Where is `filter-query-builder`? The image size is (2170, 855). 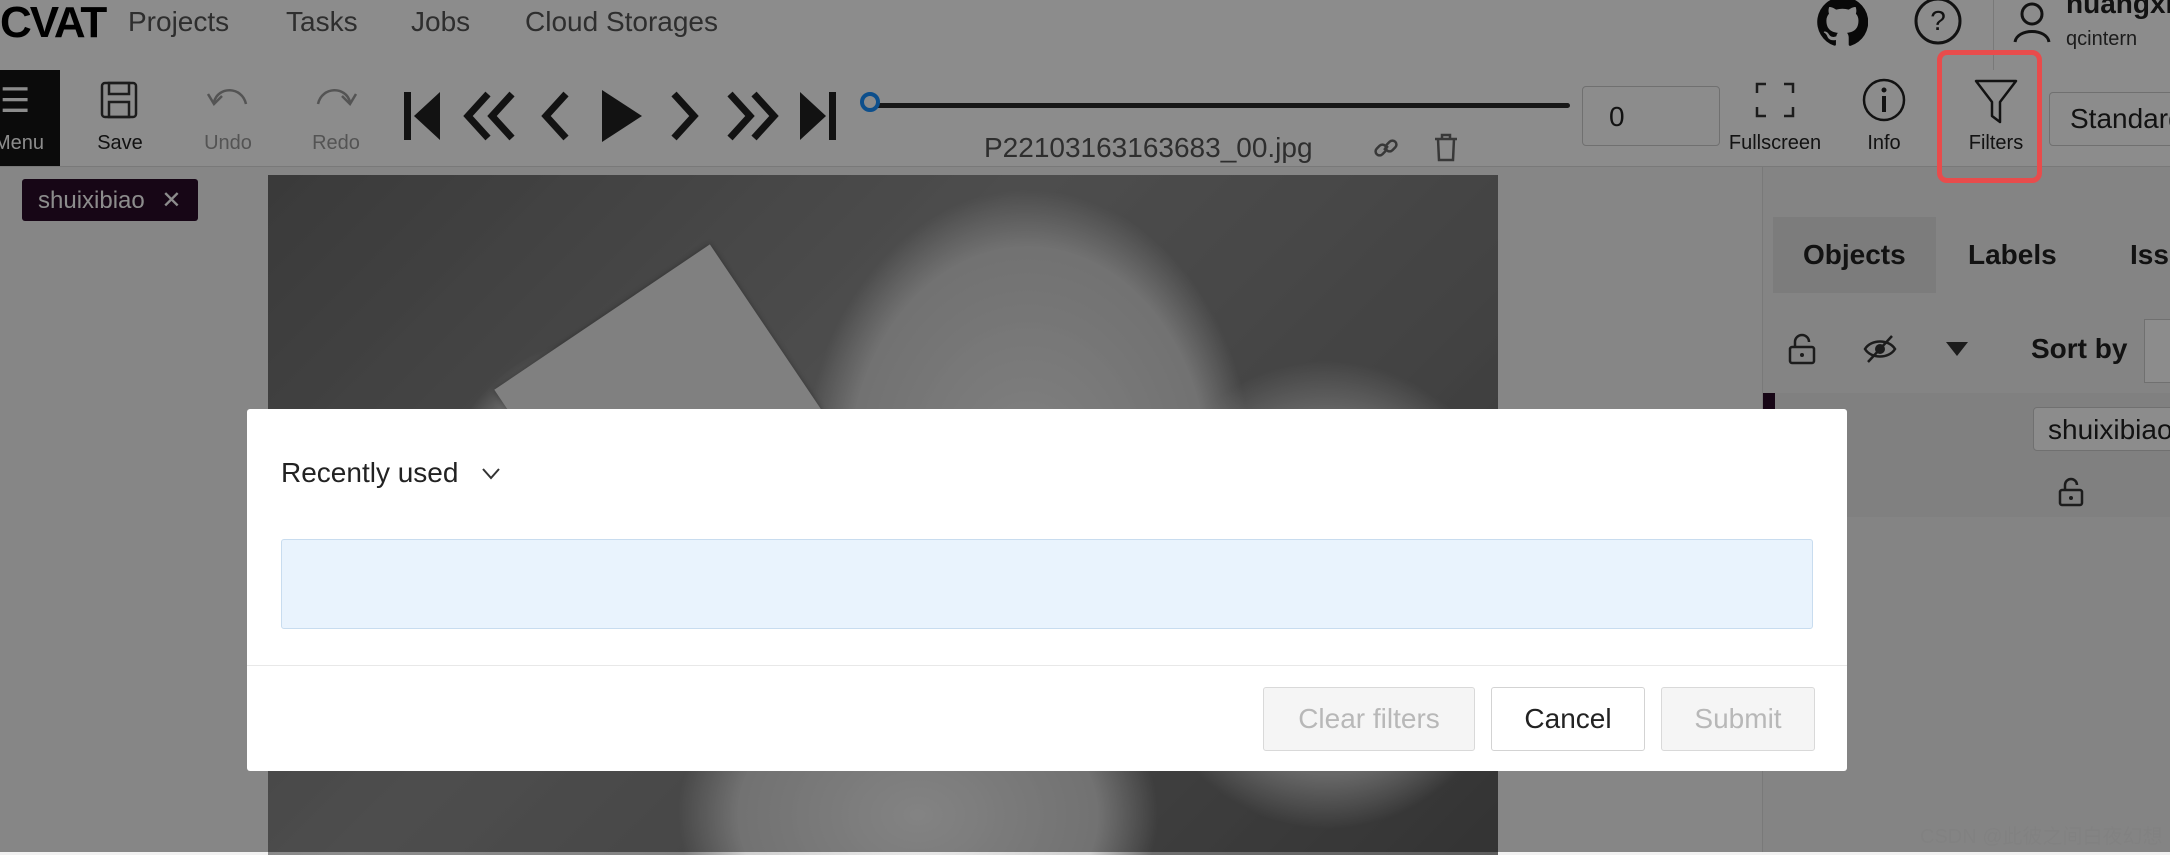 filter-query-builder is located at coordinates (1047, 584).